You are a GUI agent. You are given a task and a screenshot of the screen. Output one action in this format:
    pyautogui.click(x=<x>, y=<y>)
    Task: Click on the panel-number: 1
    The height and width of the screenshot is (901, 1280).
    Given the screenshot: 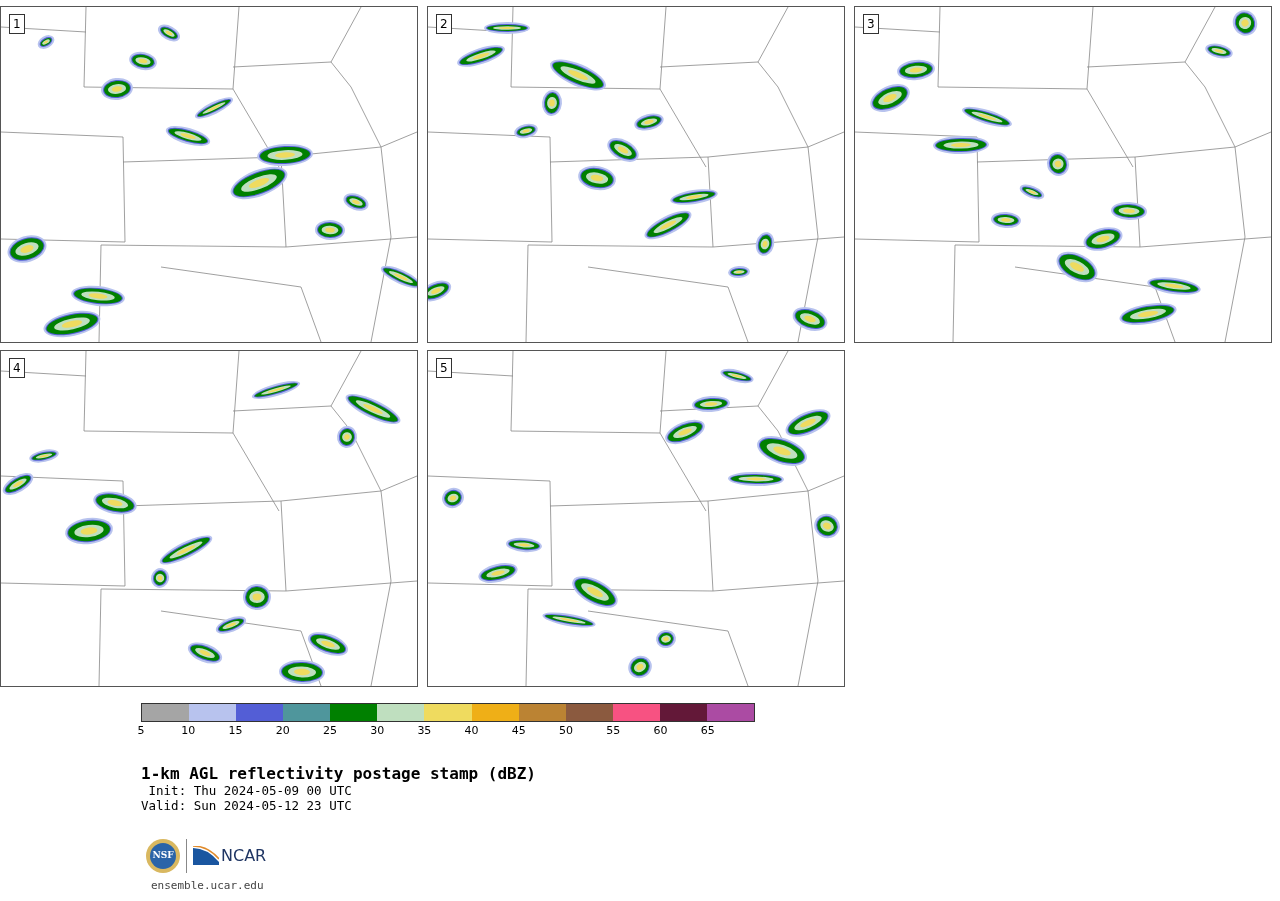 What is the action you would take?
    pyautogui.click(x=17, y=24)
    